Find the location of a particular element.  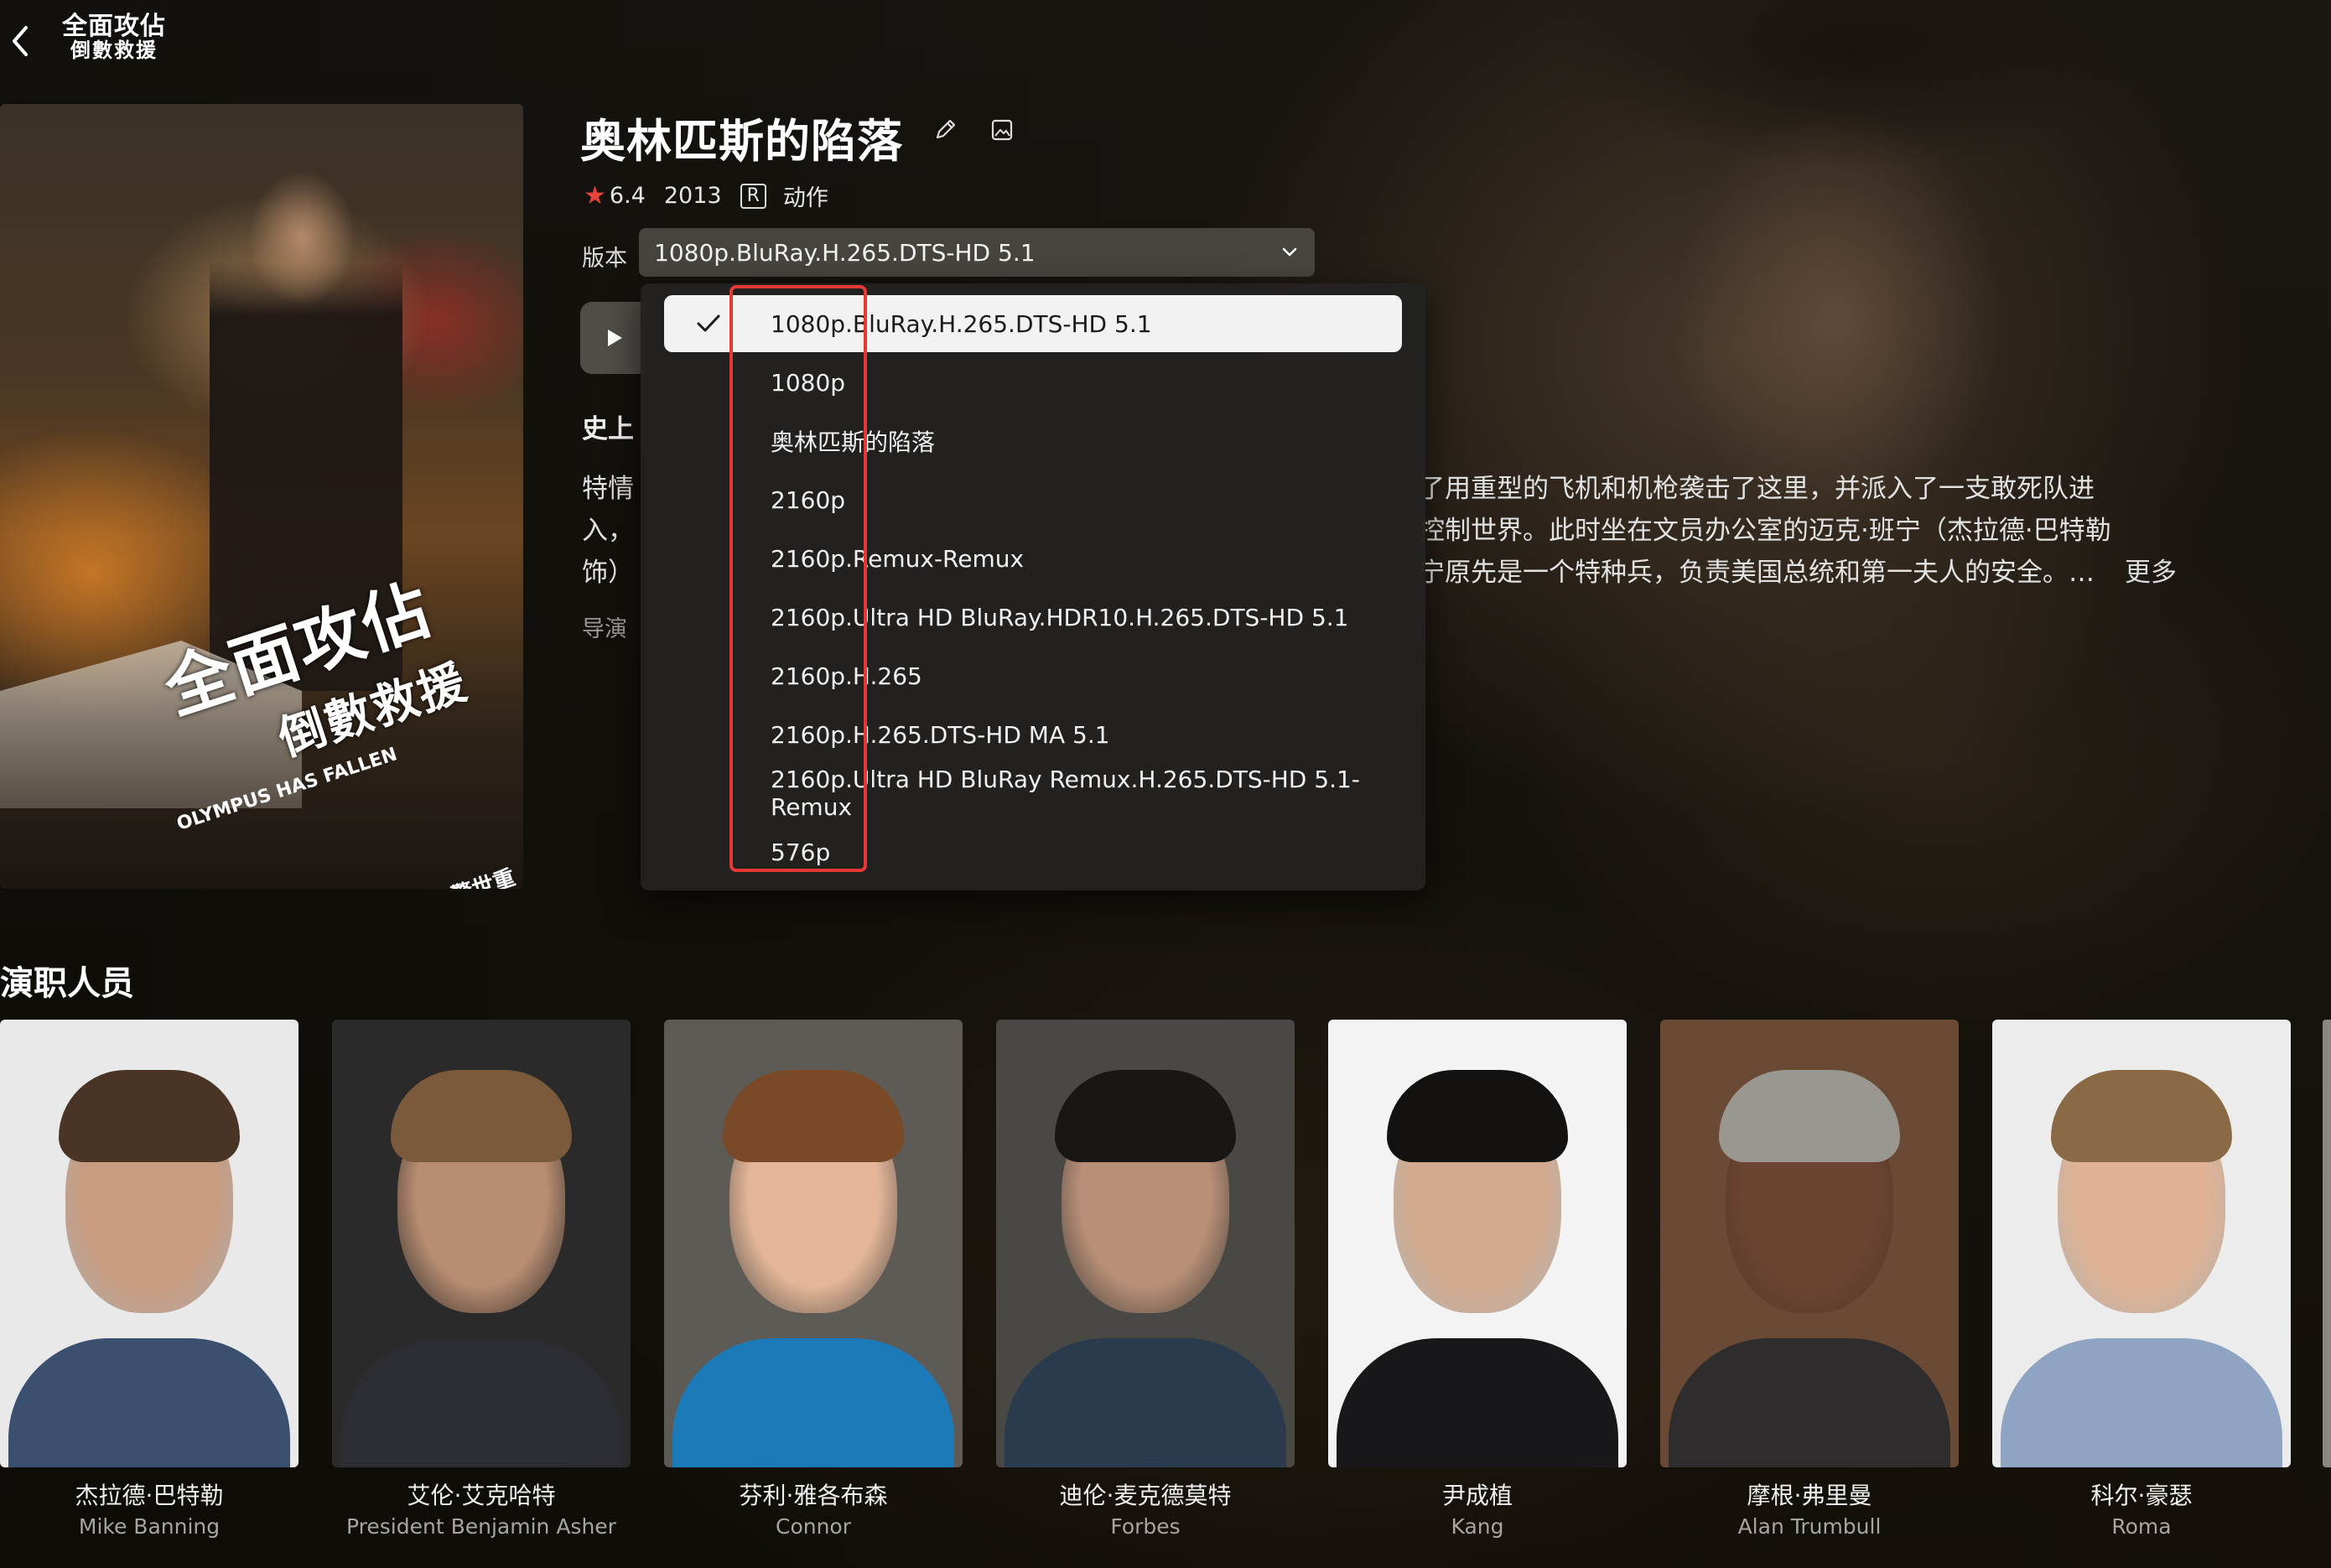

cast-card: 迪伦·麦克德莫特 Forbes is located at coordinates (1145, 1279).